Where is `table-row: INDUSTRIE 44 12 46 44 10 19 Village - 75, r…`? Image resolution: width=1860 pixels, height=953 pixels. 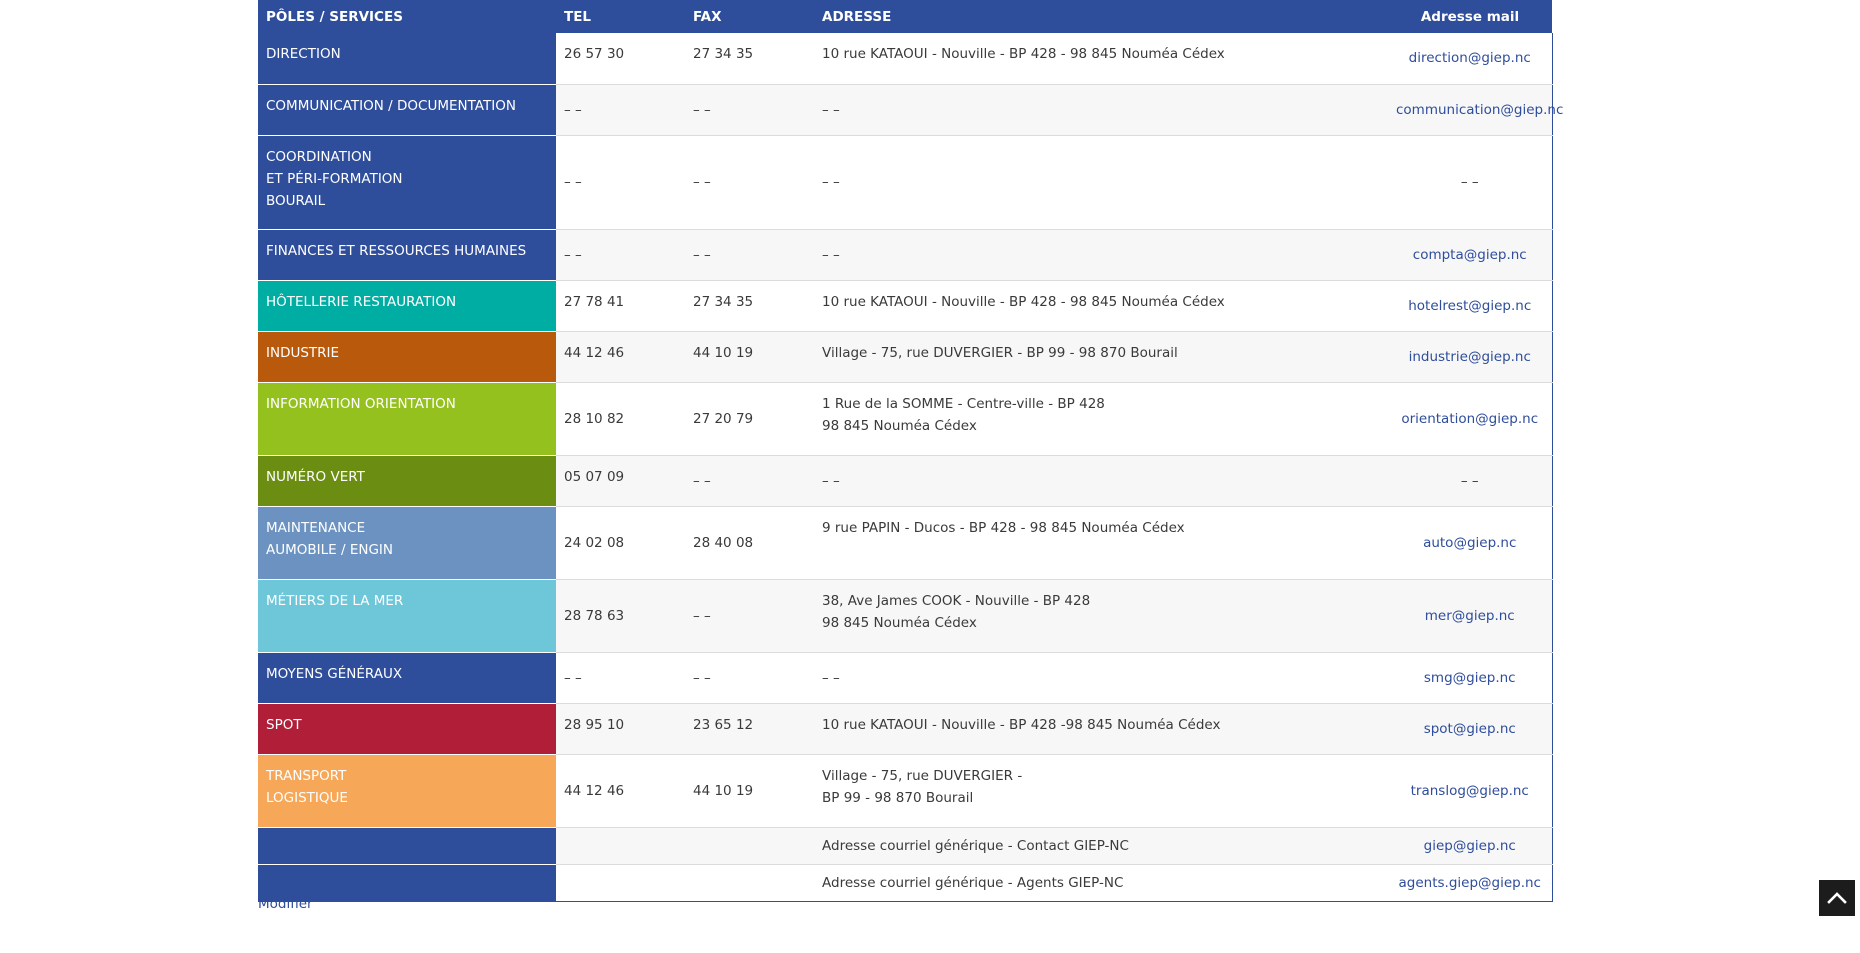
table-row: INDUSTRIE 44 12 46 44 10 19 Village - 75, r… is located at coordinates (905, 357).